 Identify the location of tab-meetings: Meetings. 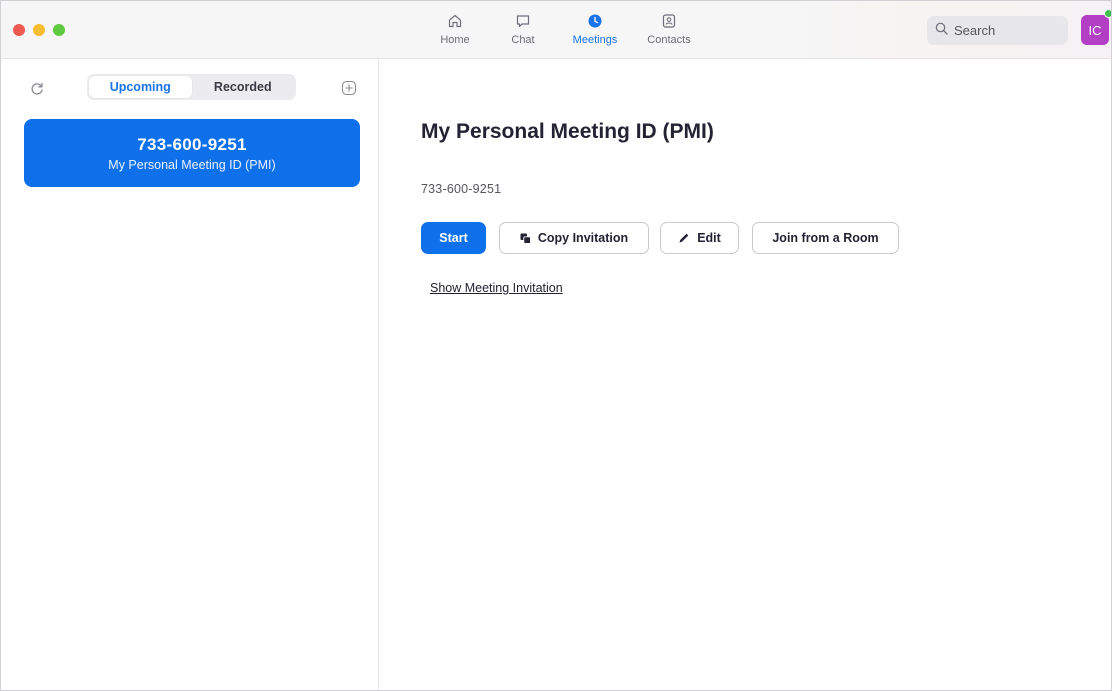
(595, 31).